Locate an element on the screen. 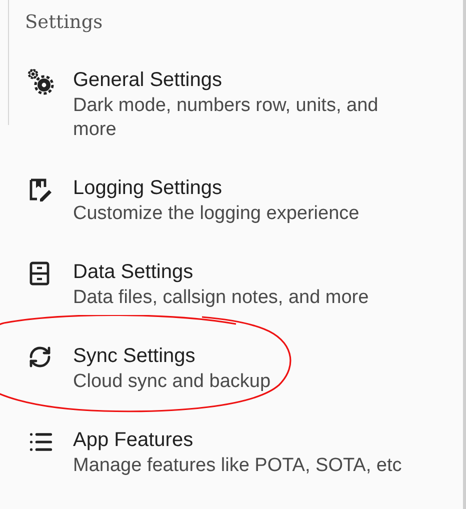 Image resolution: width=466 pixels, height=509 pixels. settings-item-subtitle: Dark mode, numbers row, units, and more is located at coordinates (226, 118).